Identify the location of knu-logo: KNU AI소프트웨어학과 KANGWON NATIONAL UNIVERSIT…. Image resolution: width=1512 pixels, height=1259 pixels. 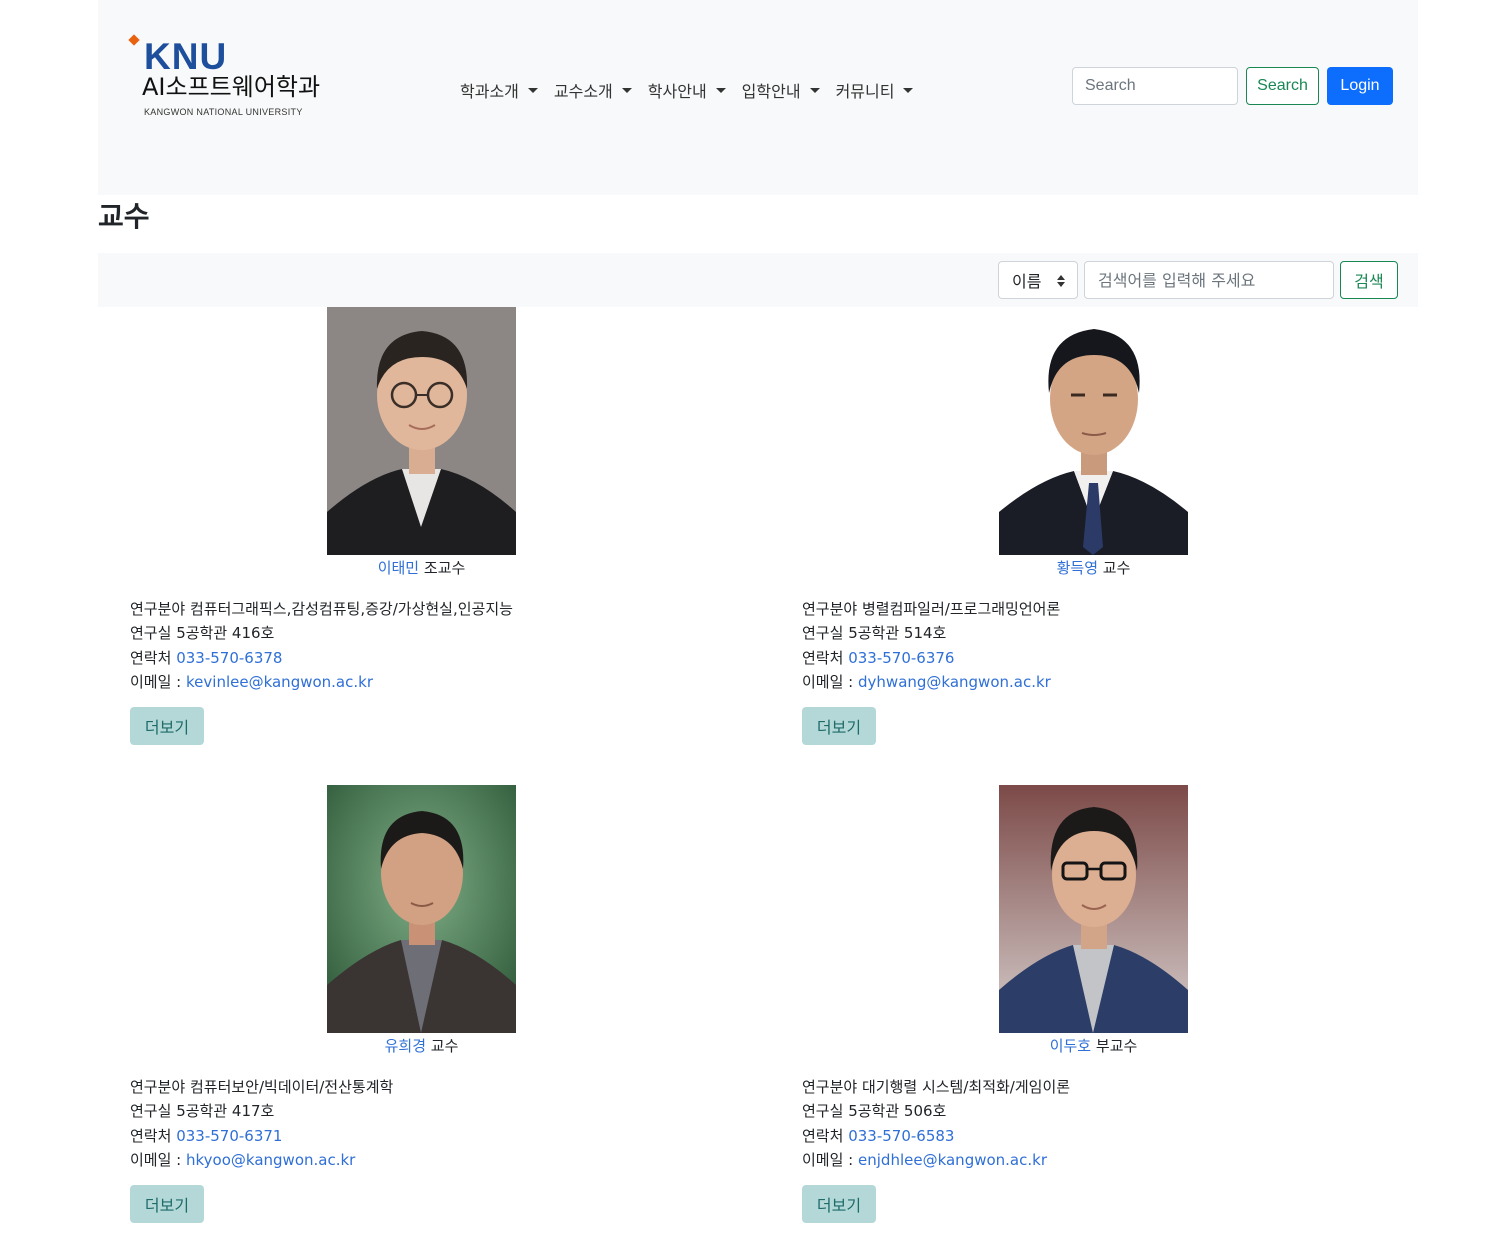
(243, 79).